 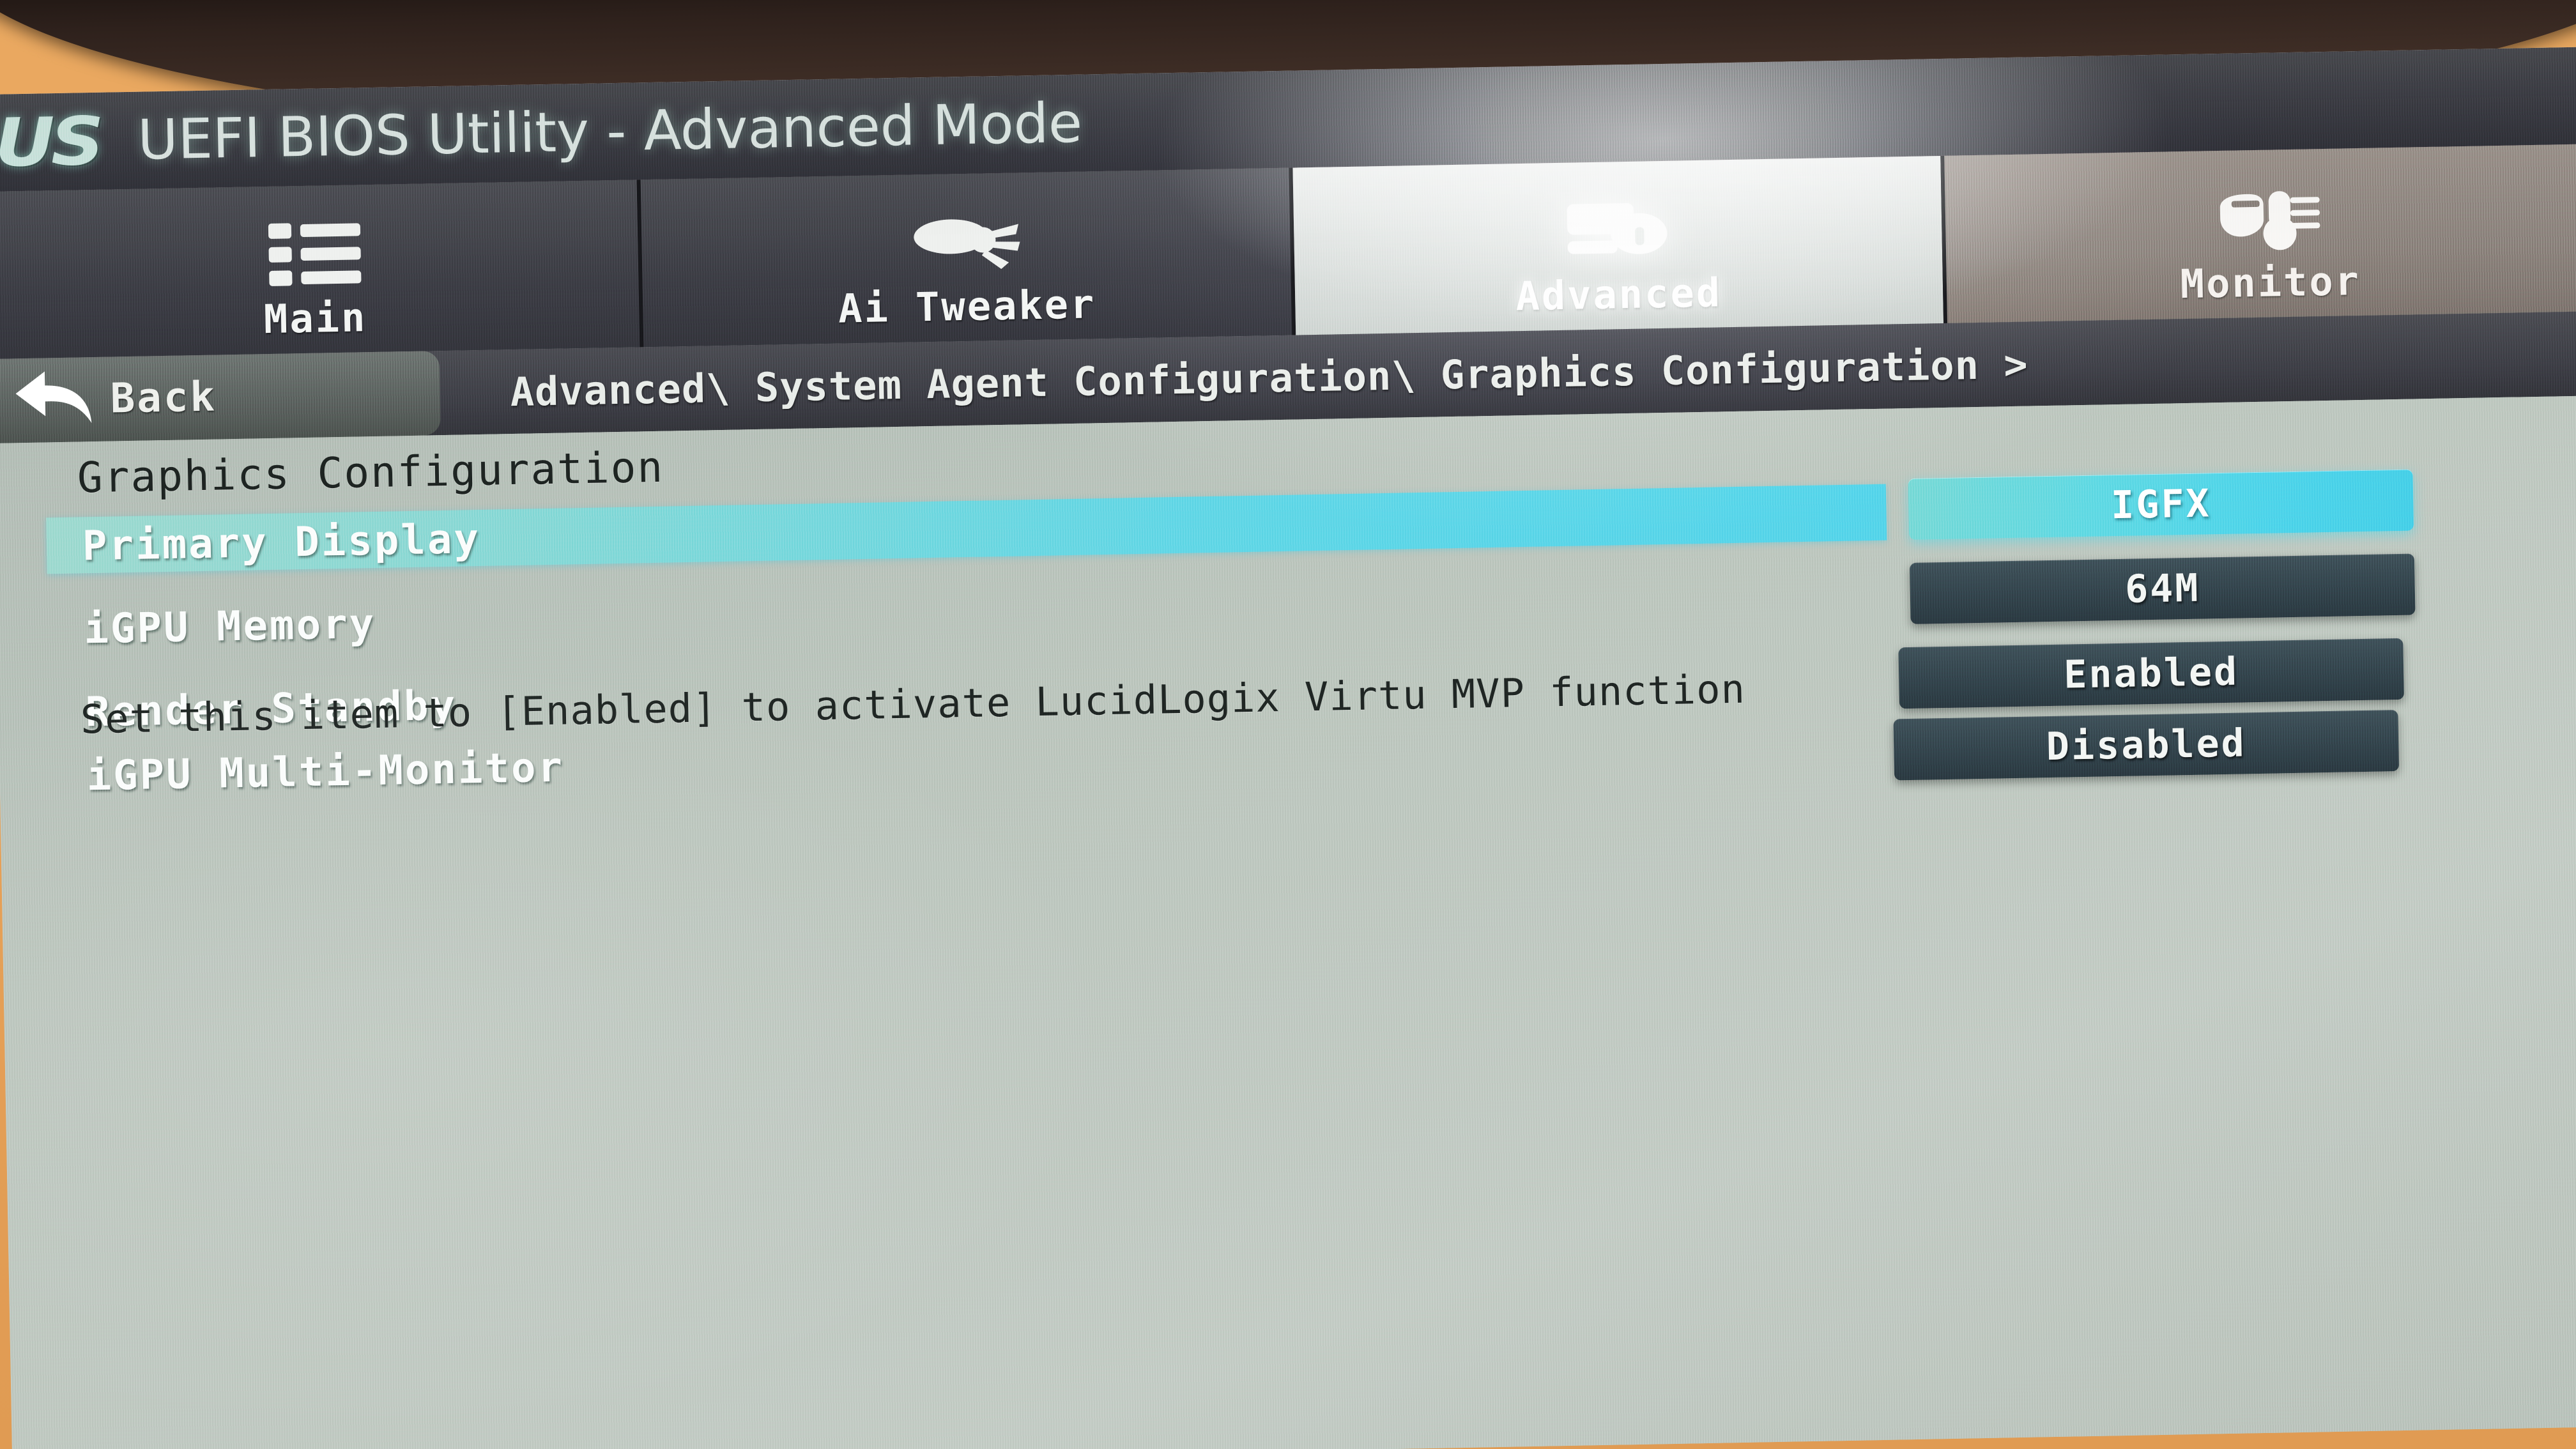 What do you see at coordinates (281, 543) in the screenshot?
I see `setting-label: Primary Display` at bounding box center [281, 543].